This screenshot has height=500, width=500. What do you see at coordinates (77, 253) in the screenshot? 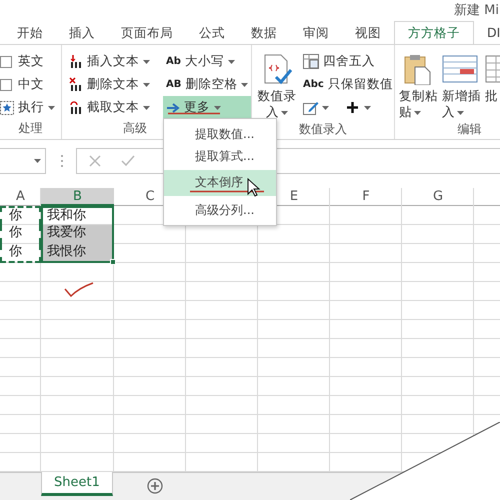
I see `table-cell: 我恨你` at bounding box center [77, 253].